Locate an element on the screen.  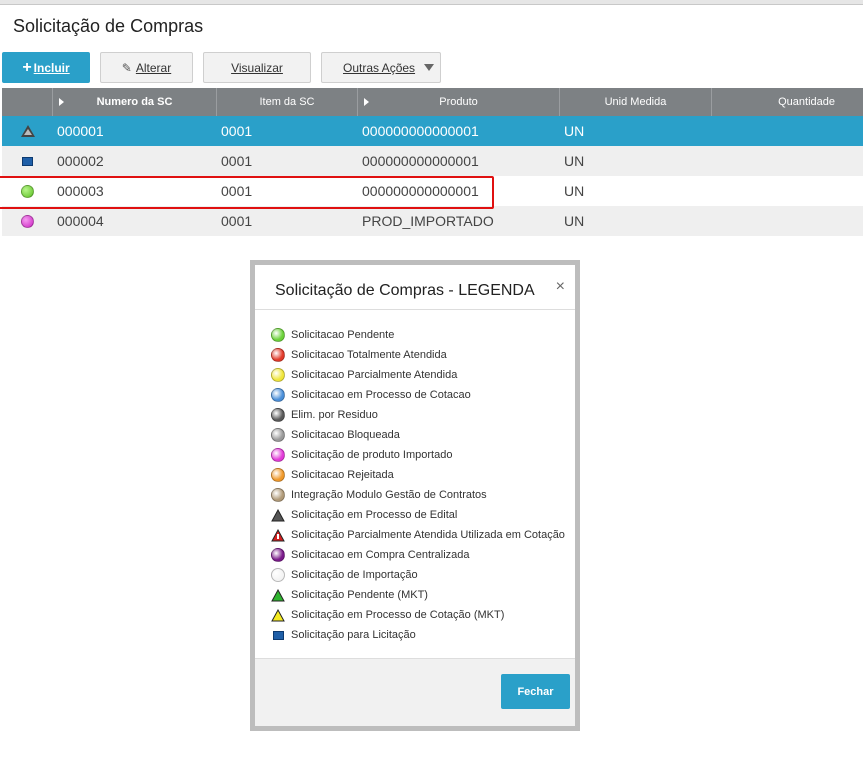
legend-item: Solicitação Pendente (MKT) is located at coordinates (418, 595).